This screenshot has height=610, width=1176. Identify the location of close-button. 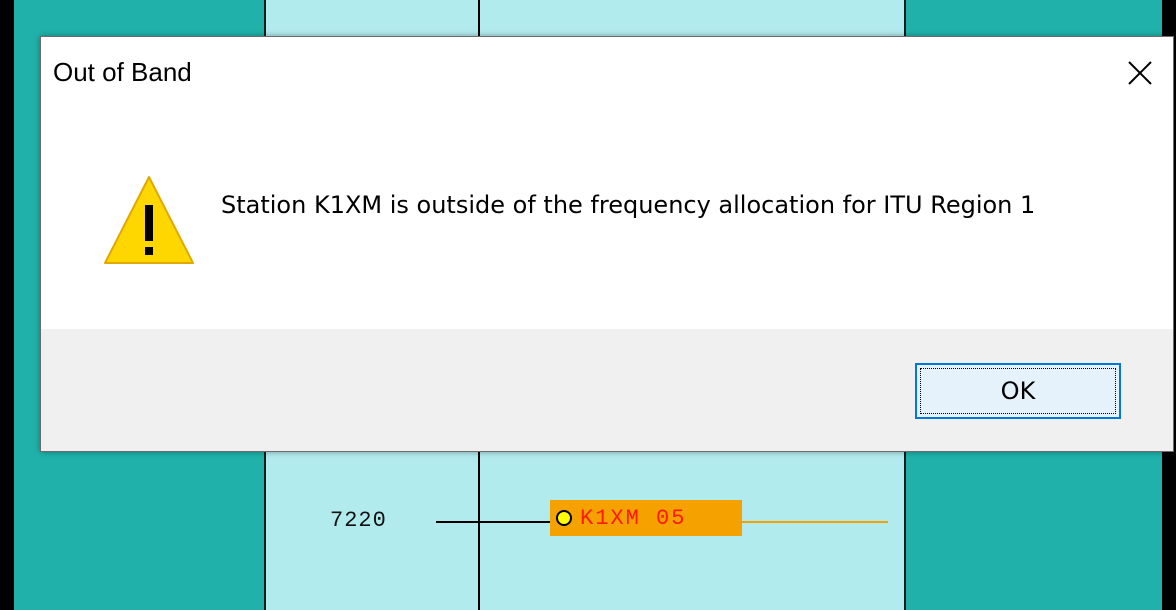
(1140, 73).